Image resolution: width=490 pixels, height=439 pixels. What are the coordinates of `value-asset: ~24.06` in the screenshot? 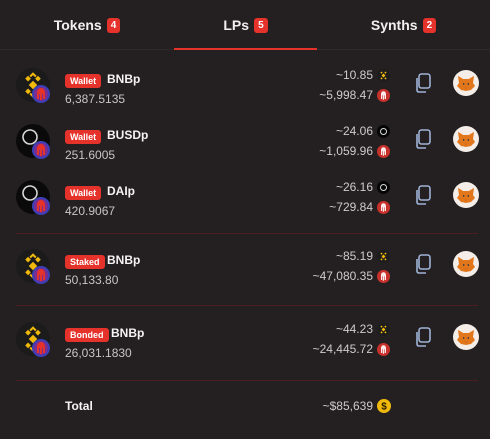 It's located at (354, 131).